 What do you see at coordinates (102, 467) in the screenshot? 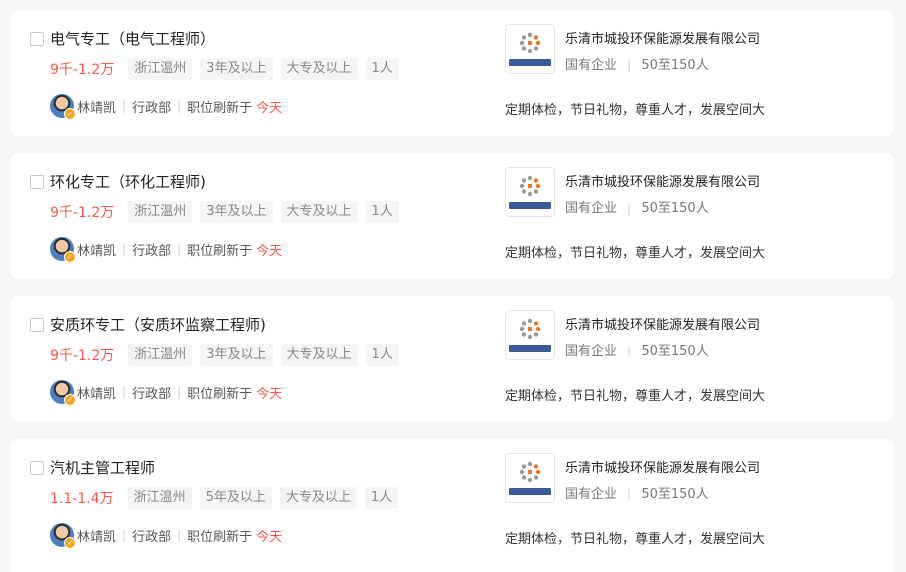
I see `job-title: 汽机主管工程师` at bounding box center [102, 467].